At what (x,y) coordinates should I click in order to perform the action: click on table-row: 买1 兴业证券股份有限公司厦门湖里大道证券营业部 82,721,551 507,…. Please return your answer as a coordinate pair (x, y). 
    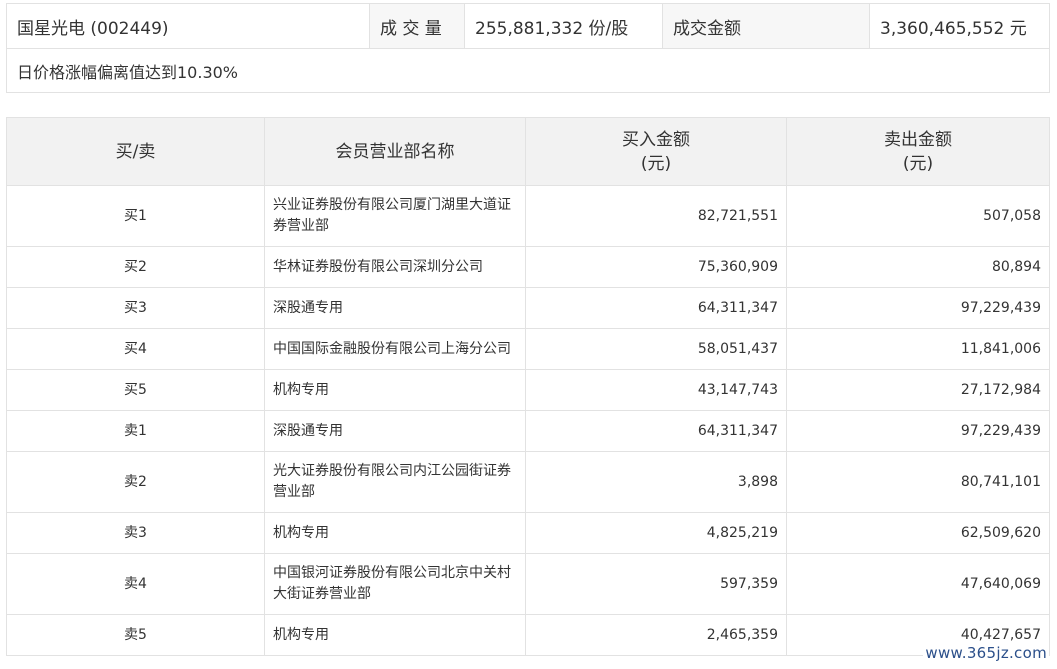
    Looking at the image, I should click on (528, 216).